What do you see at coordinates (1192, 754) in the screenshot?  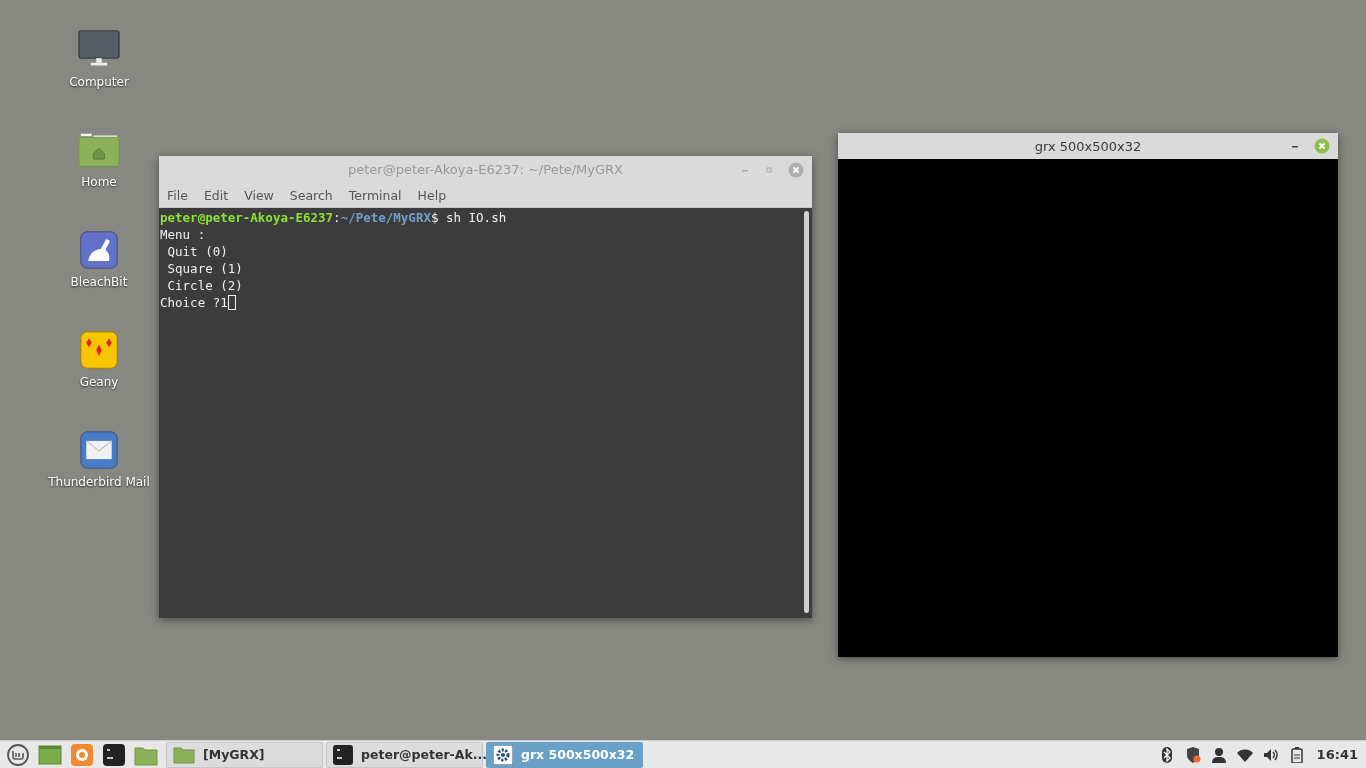 I see `shield-icon` at bounding box center [1192, 754].